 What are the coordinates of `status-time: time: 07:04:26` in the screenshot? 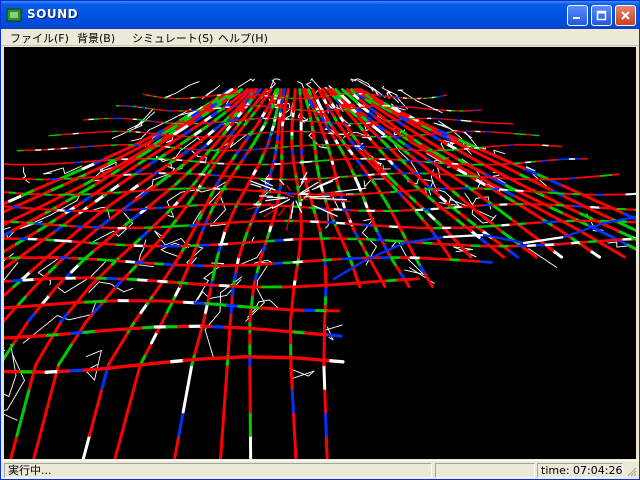 It's located at (580, 470).